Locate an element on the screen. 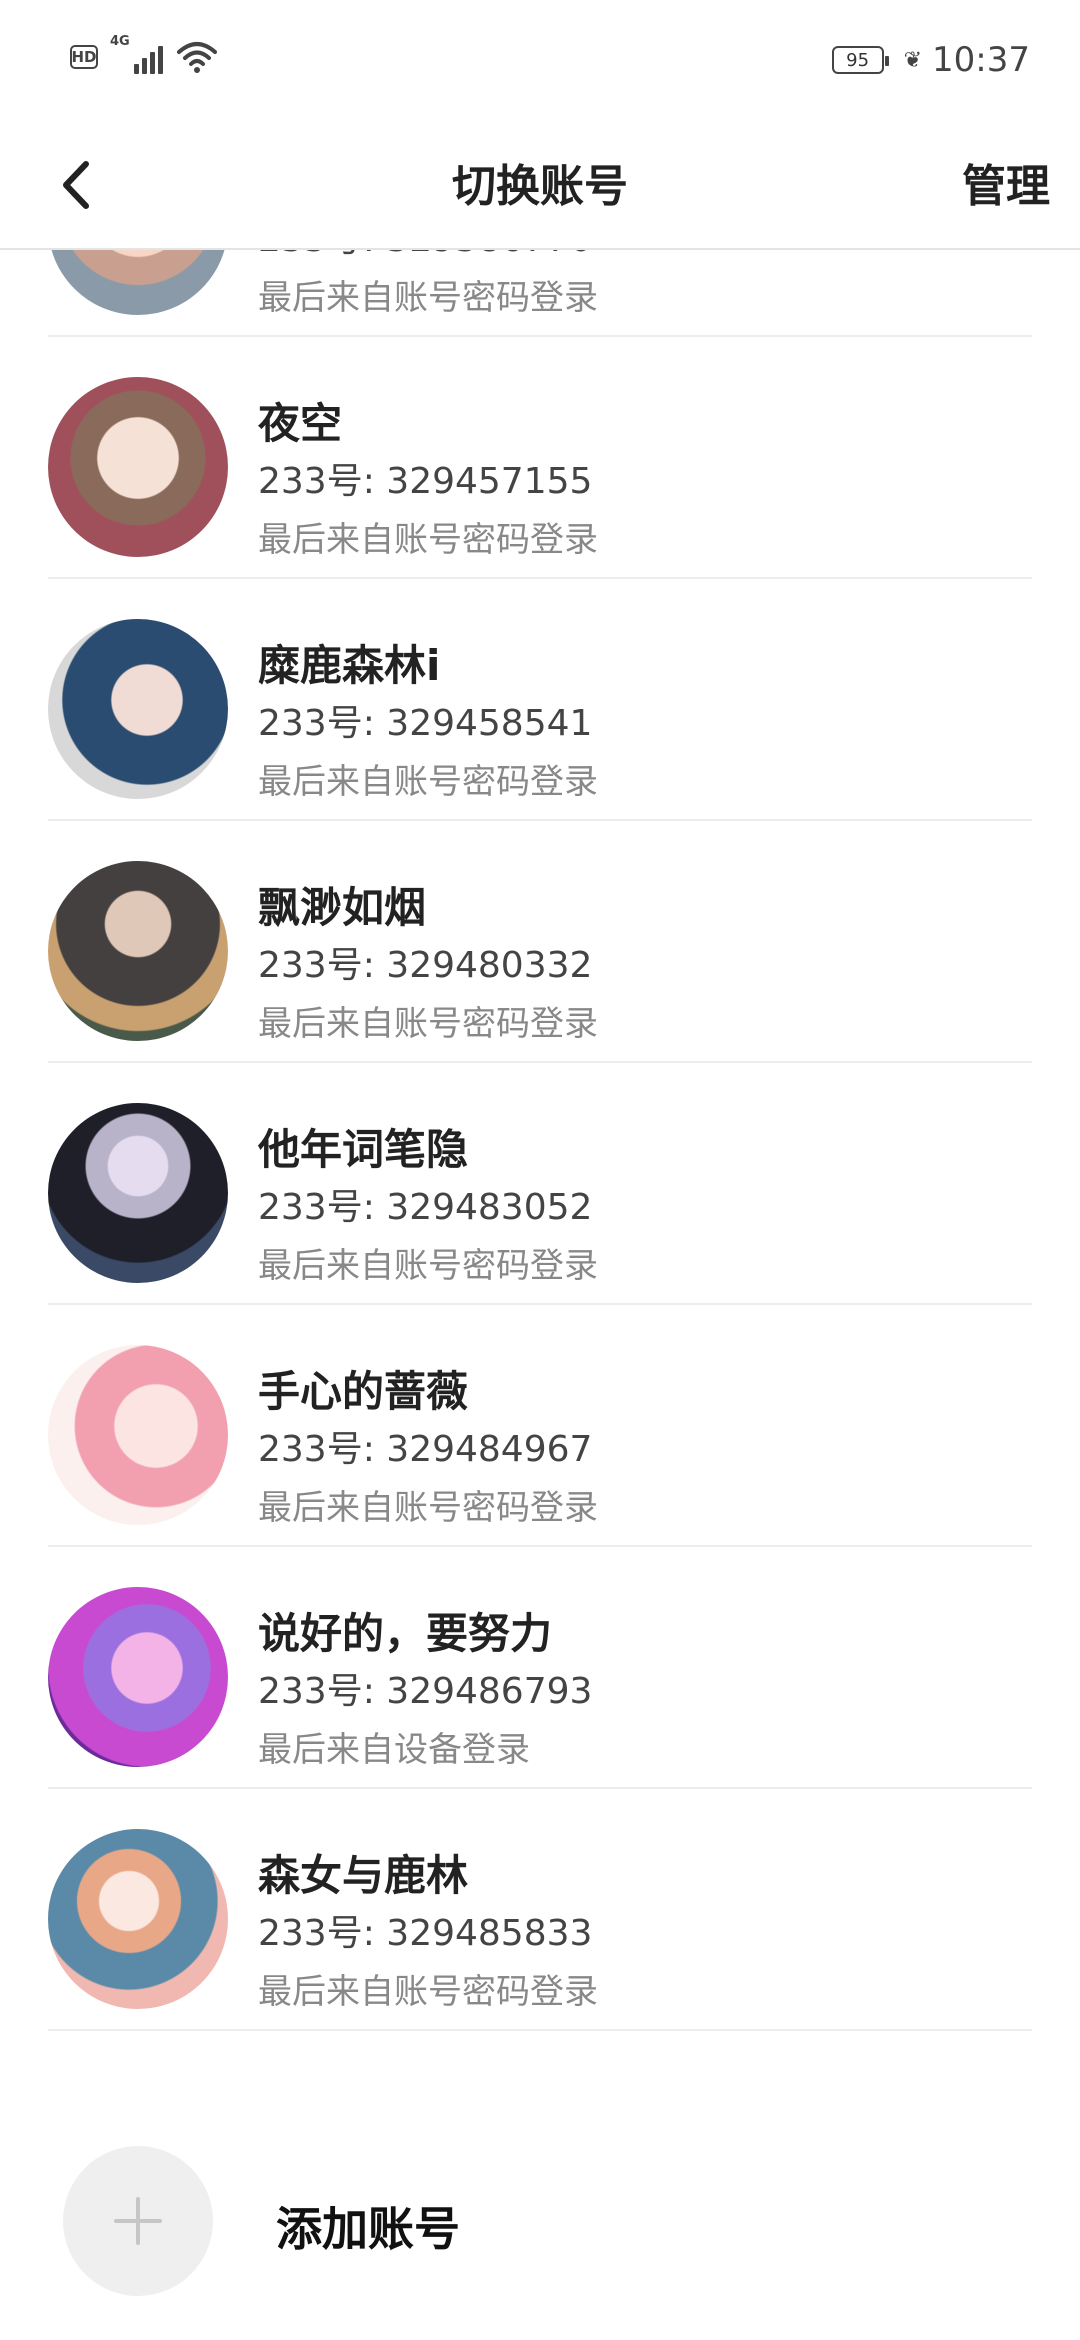 The height and width of the screenshot is (2340, 1080). account-item: 他年词笔隐 233号: 329483052 最后来自账号密码登录 is located at coordinates (540, 1184).